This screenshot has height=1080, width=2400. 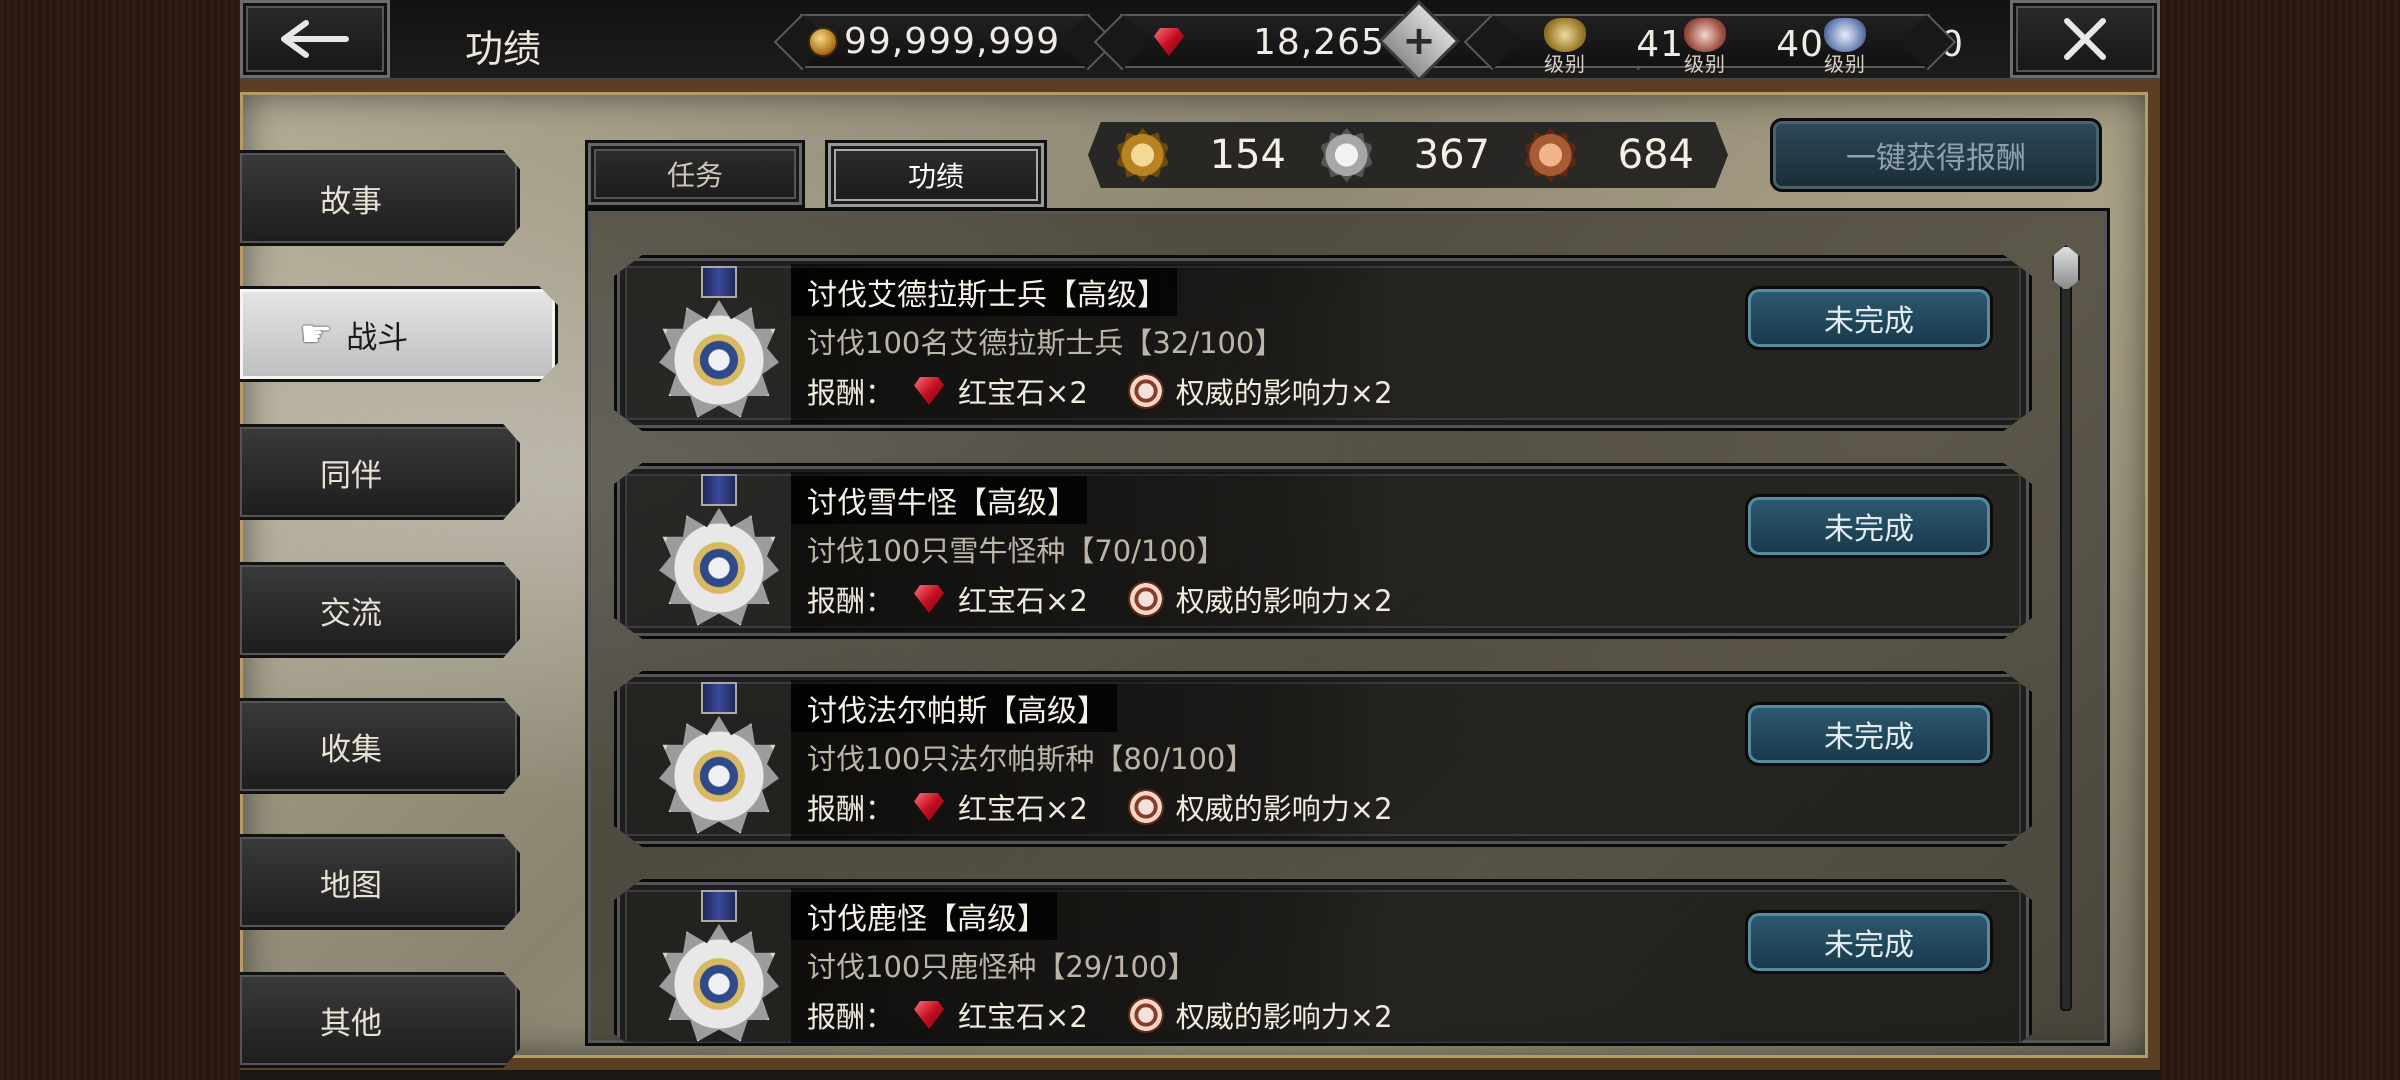 I want to click on scrollbar-track, so click(x=2066, y=631).